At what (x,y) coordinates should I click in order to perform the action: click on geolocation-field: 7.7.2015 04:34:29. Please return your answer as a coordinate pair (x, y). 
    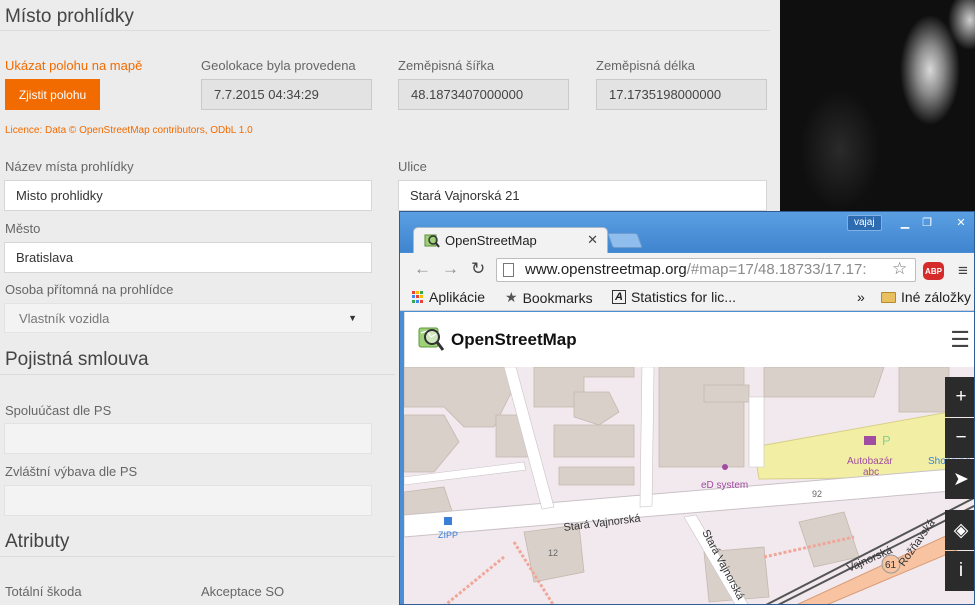
    Looking at the image, I should click on (286, 94).